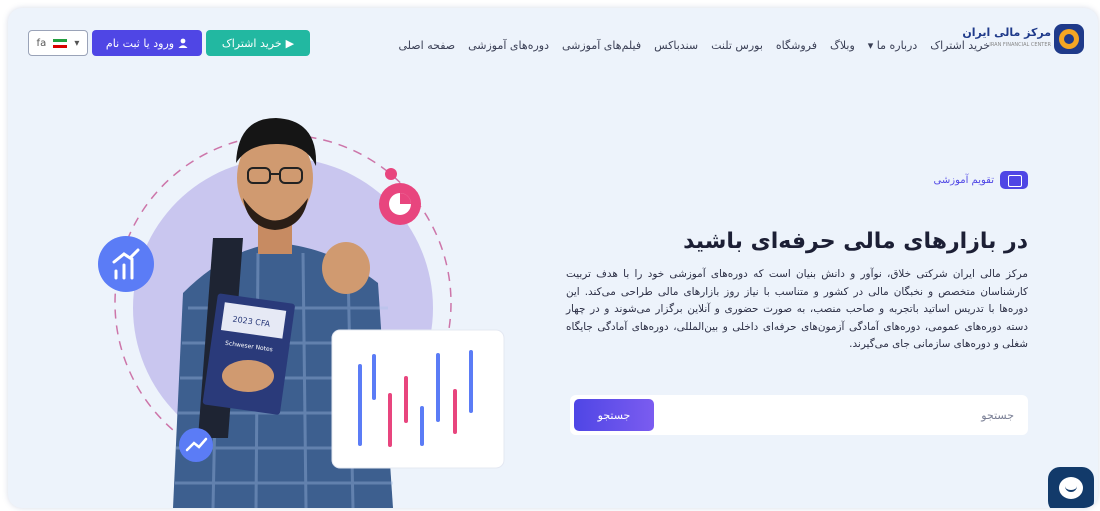 The height and width of the screenshot is (511, 1100). Describe the element at coordinates (126, 264) in the screenshot. I see `bar-chart-icon` at that location.